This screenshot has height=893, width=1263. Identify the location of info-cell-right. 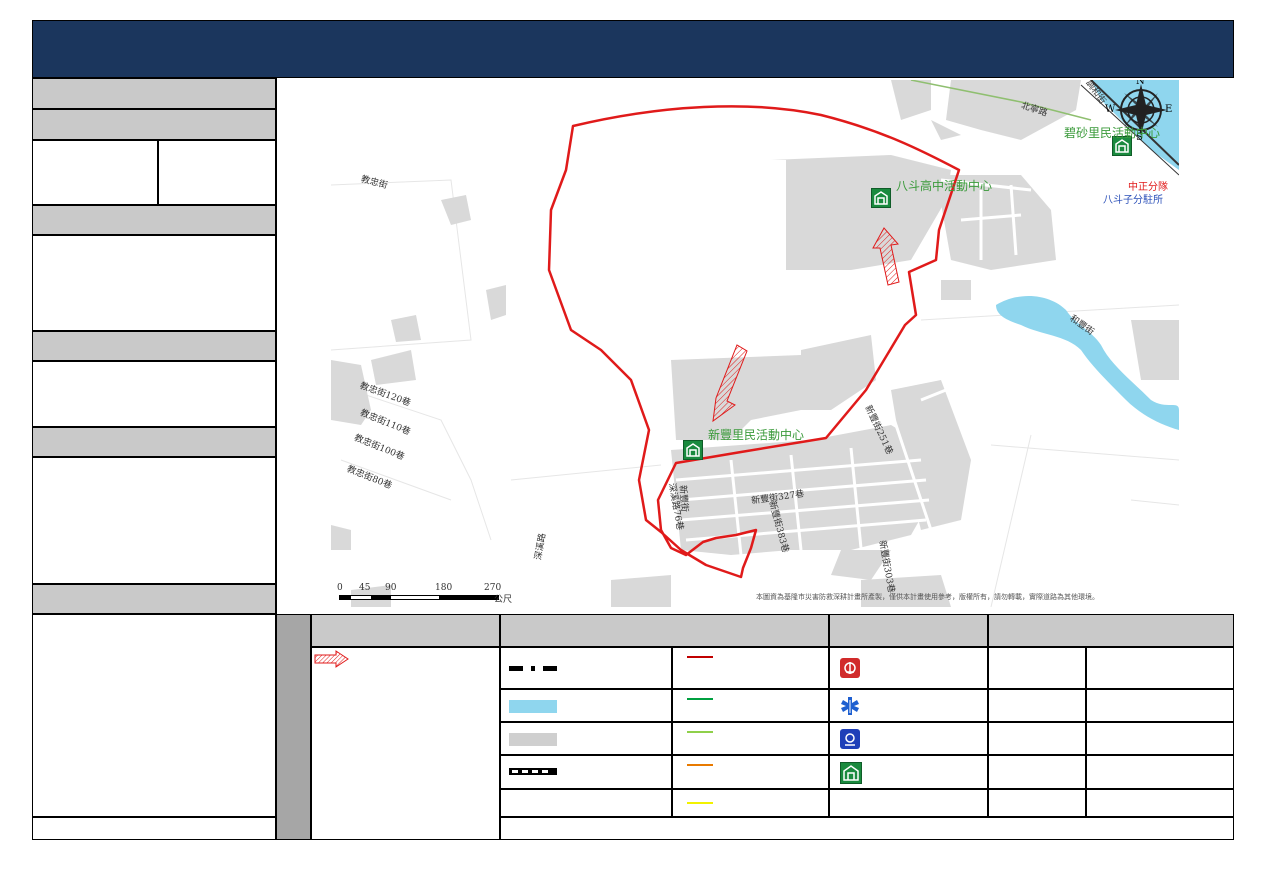
(217, 172).